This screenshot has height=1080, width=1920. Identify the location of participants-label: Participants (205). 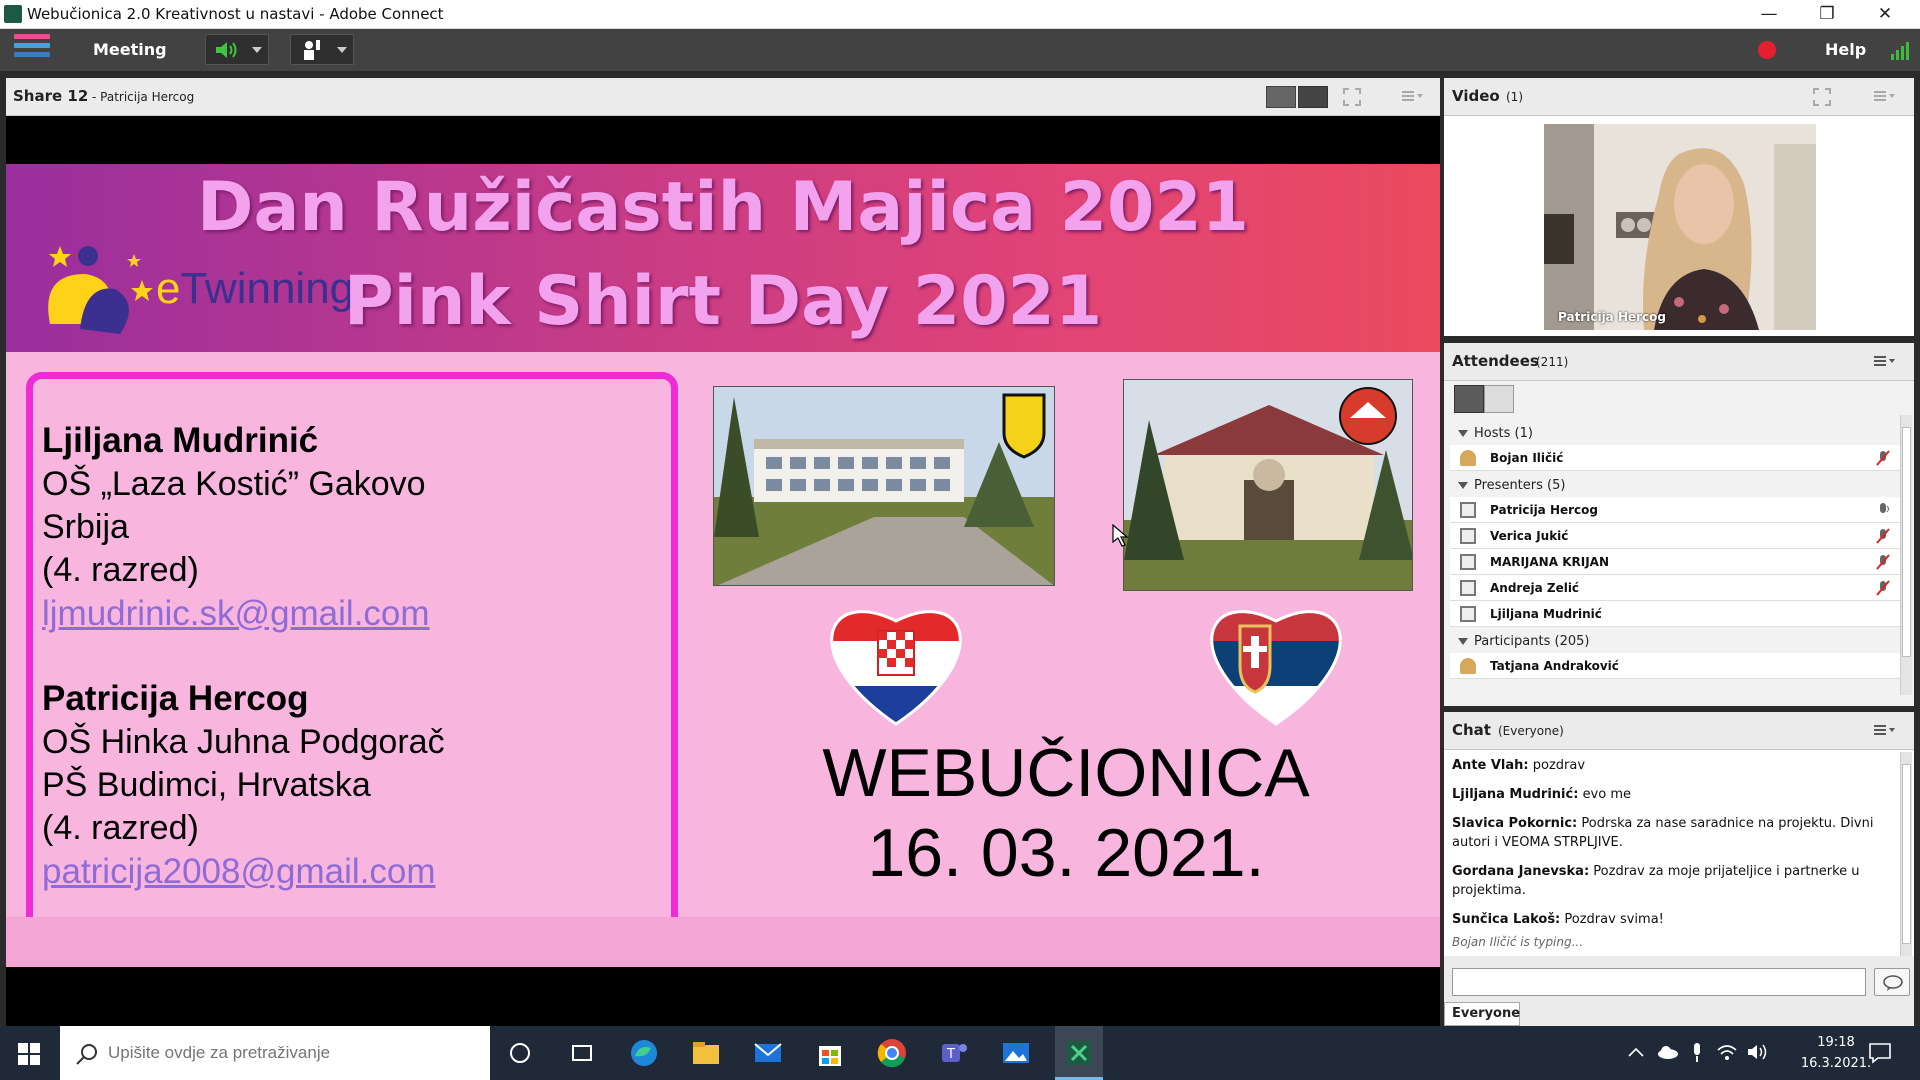
(1532, 641).